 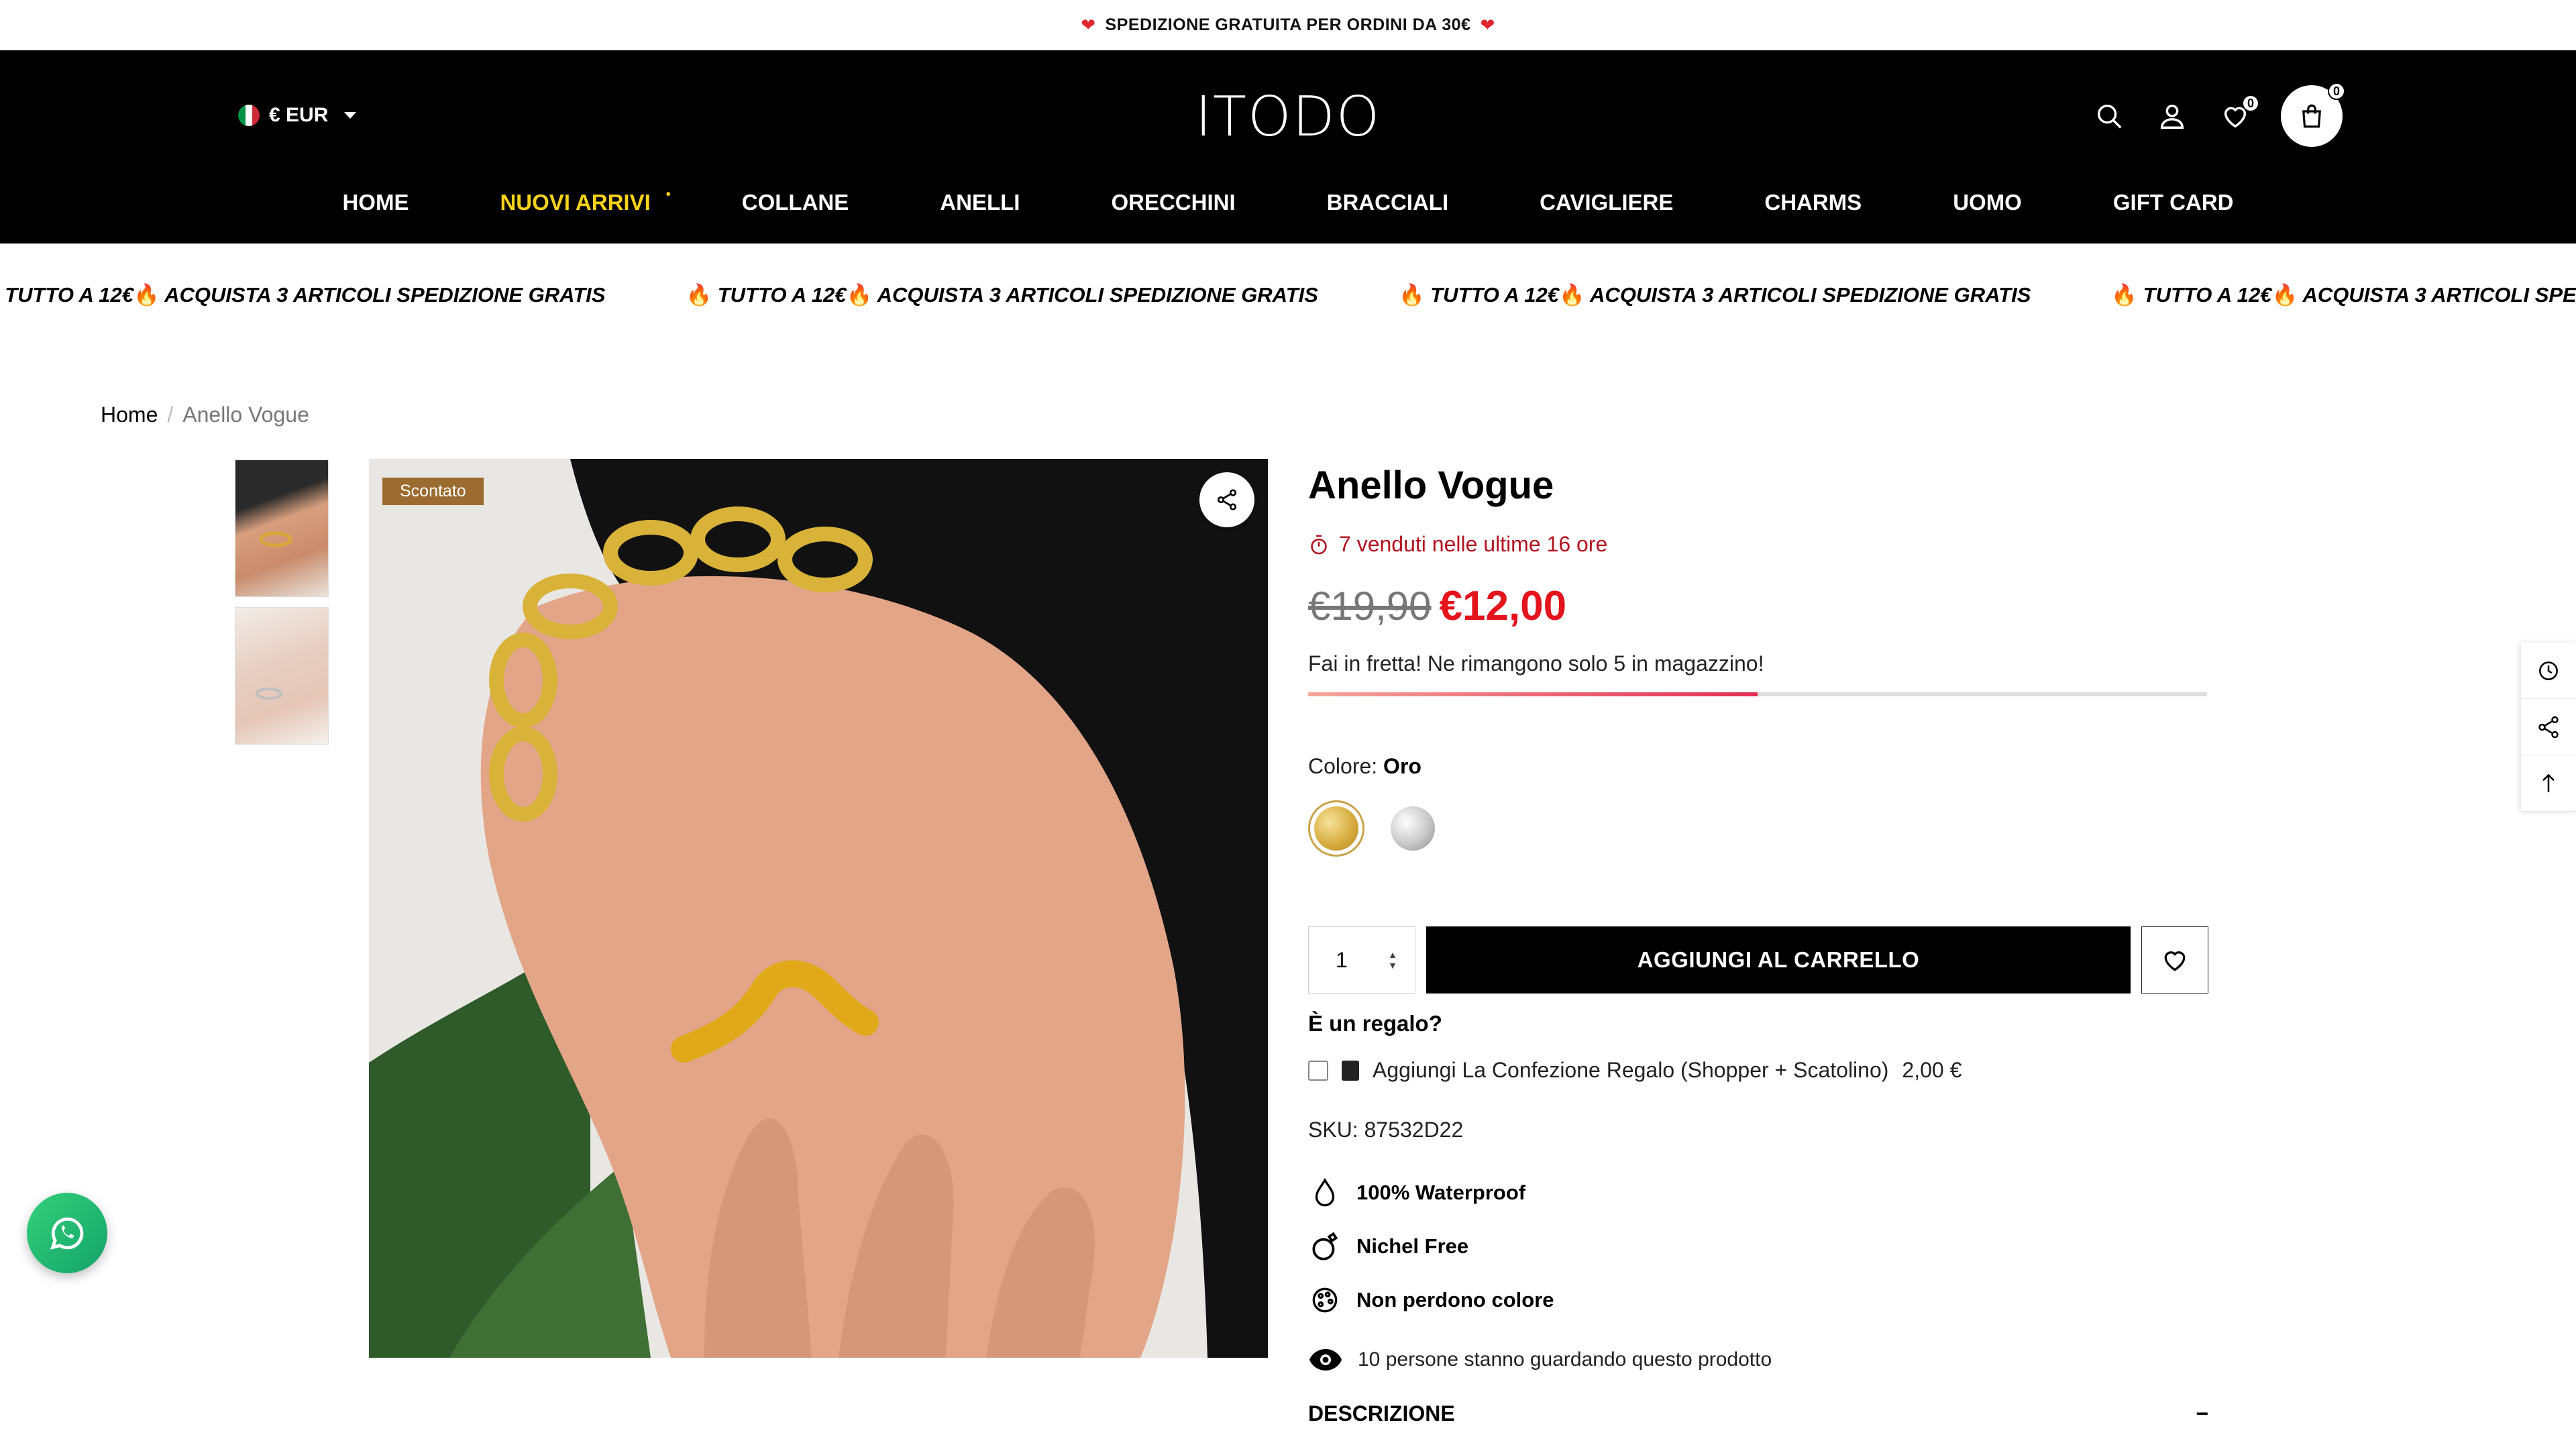 I want to click on back-to-top-button, so click(x=2548, y=783).